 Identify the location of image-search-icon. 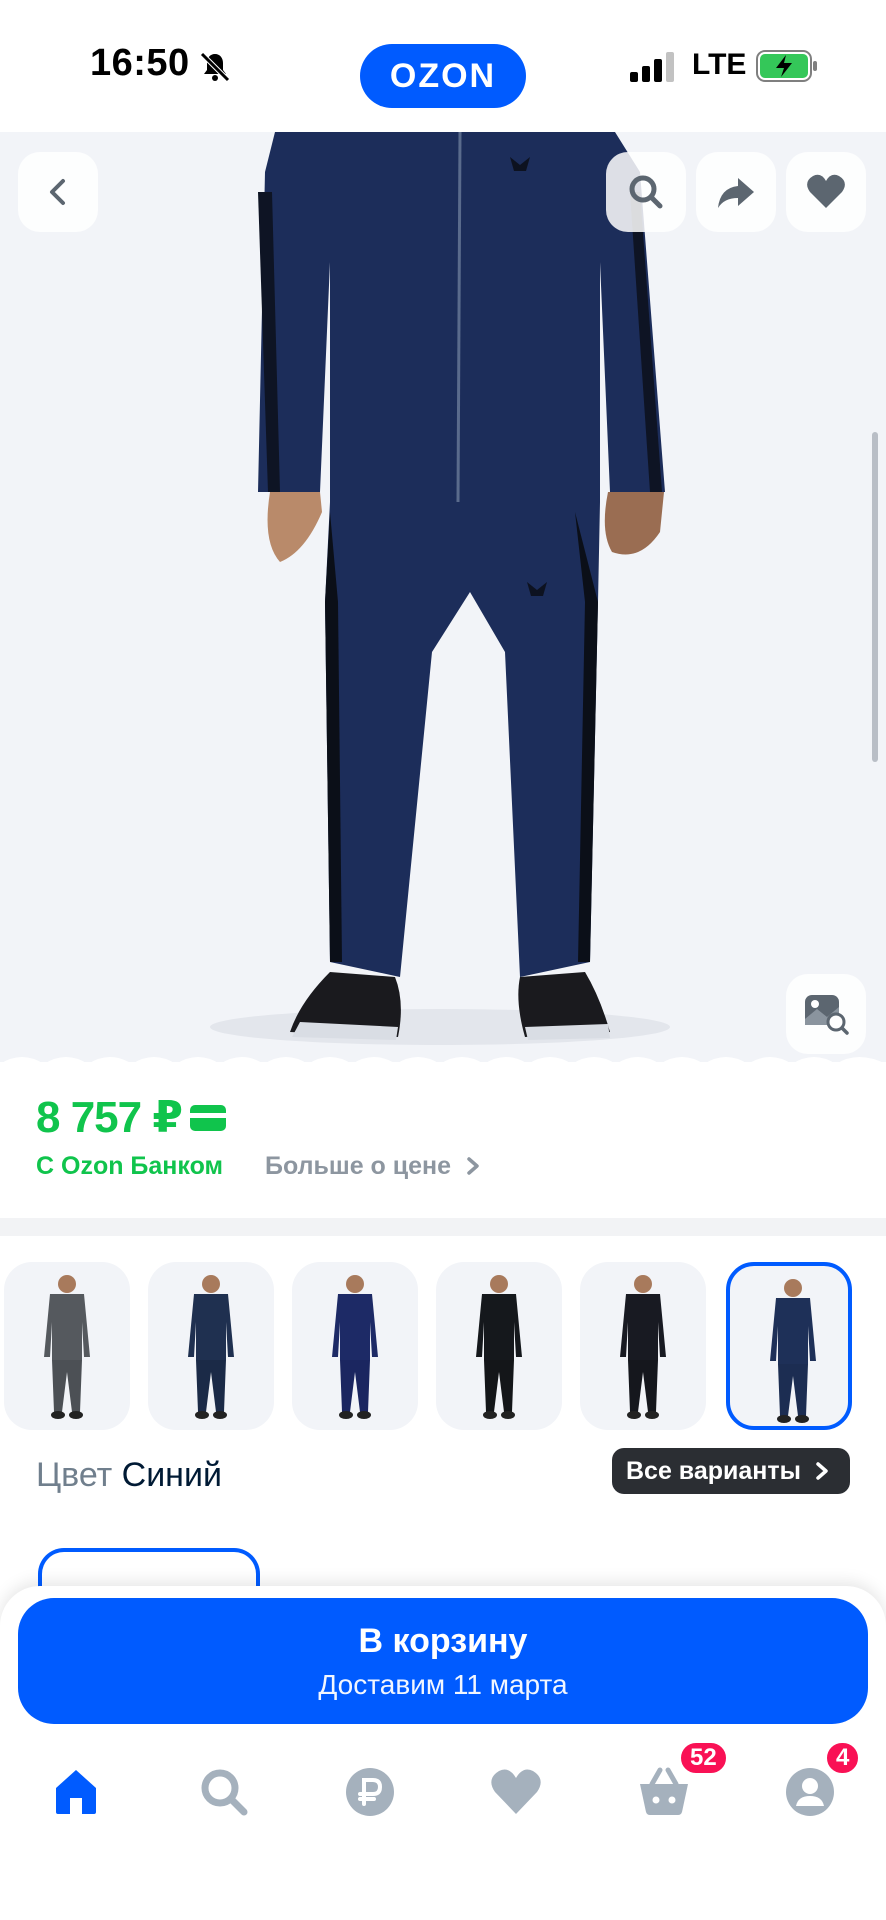
(827, 1015).